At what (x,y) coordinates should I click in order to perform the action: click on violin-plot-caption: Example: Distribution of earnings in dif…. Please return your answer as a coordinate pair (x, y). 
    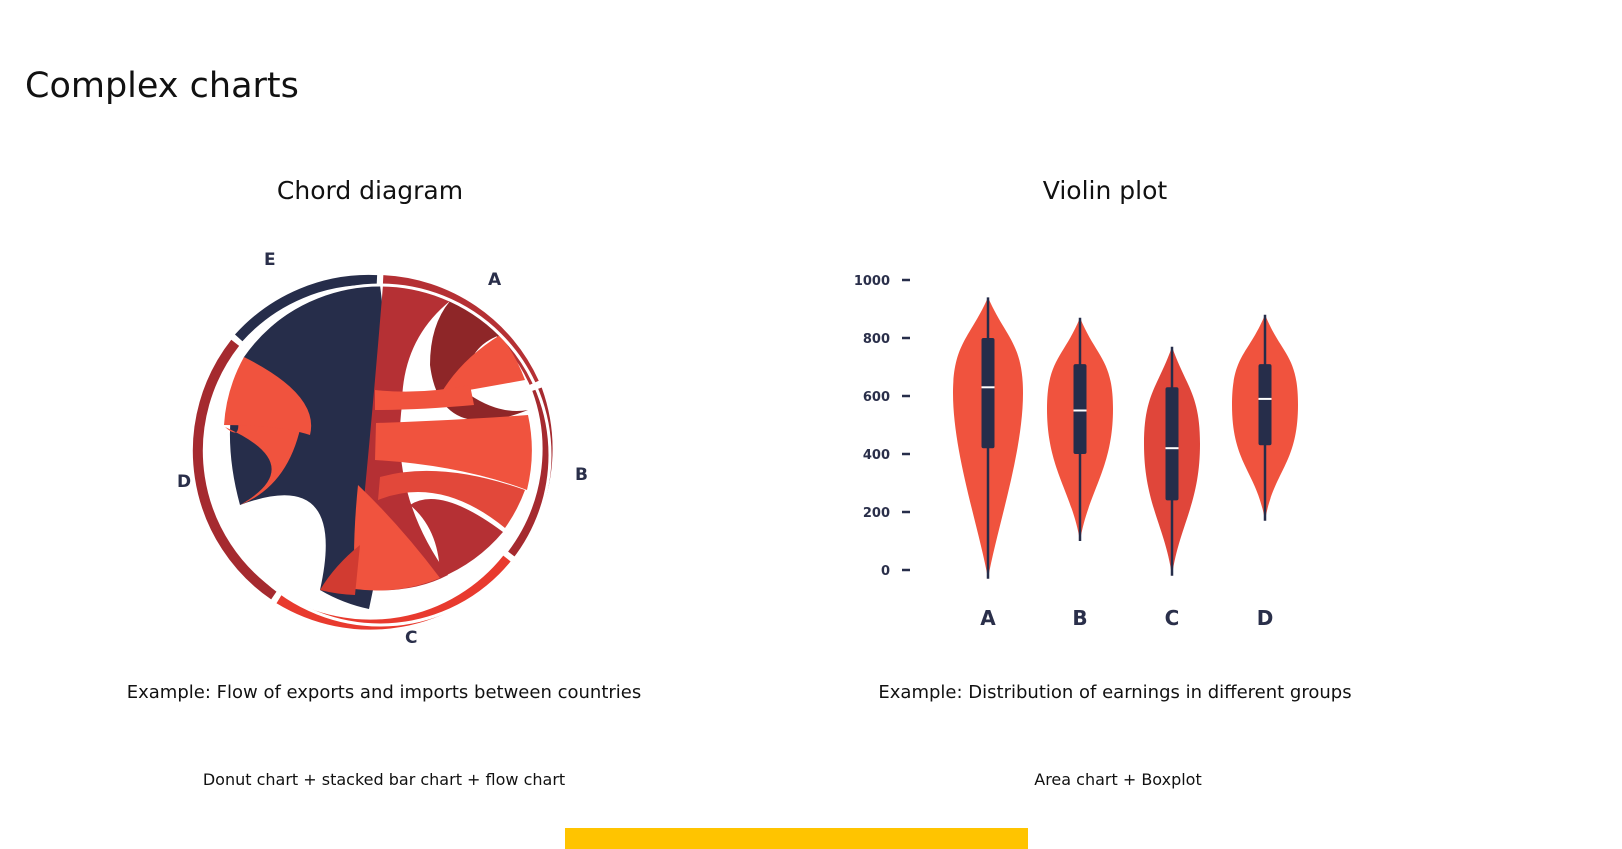
    Looking at the image, I should click on (1115, 692).